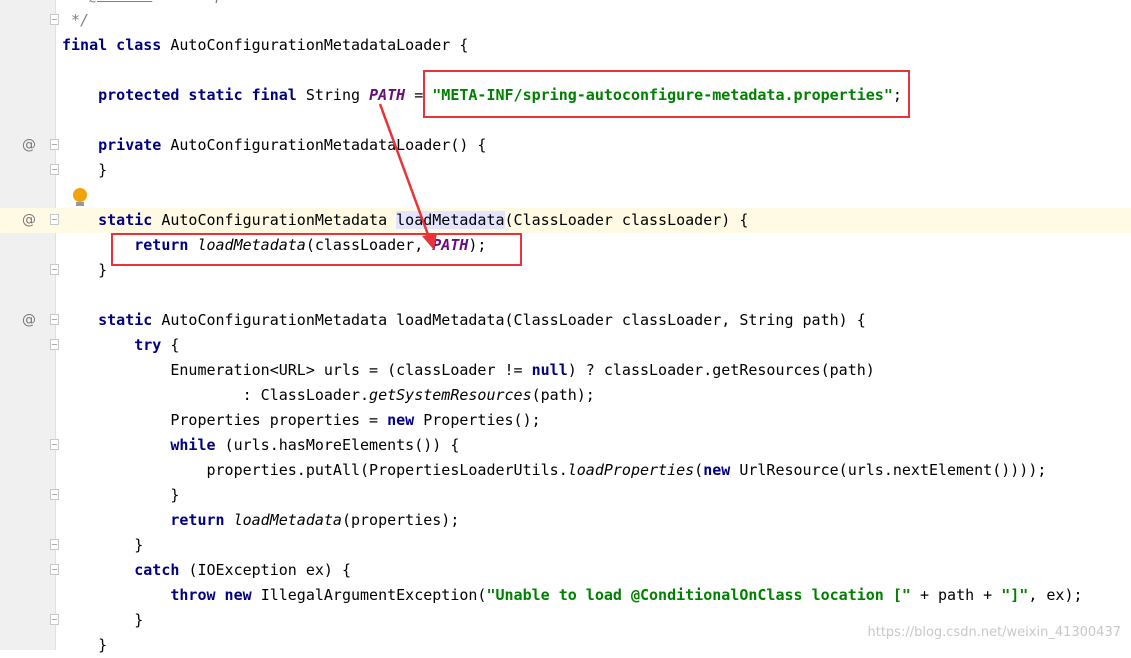  What do you see at coordinates (407, 176) in the screenshot?
I see `annotation-arrow` at bounding box center [407, 176].